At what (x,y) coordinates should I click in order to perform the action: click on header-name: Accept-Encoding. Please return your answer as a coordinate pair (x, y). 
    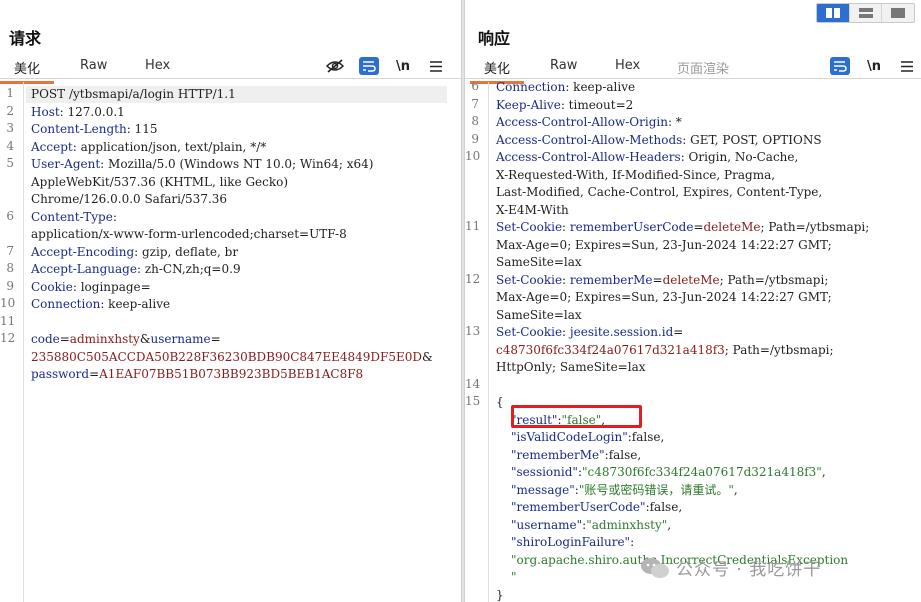
    Looking at the image, I should click on (83, 251).